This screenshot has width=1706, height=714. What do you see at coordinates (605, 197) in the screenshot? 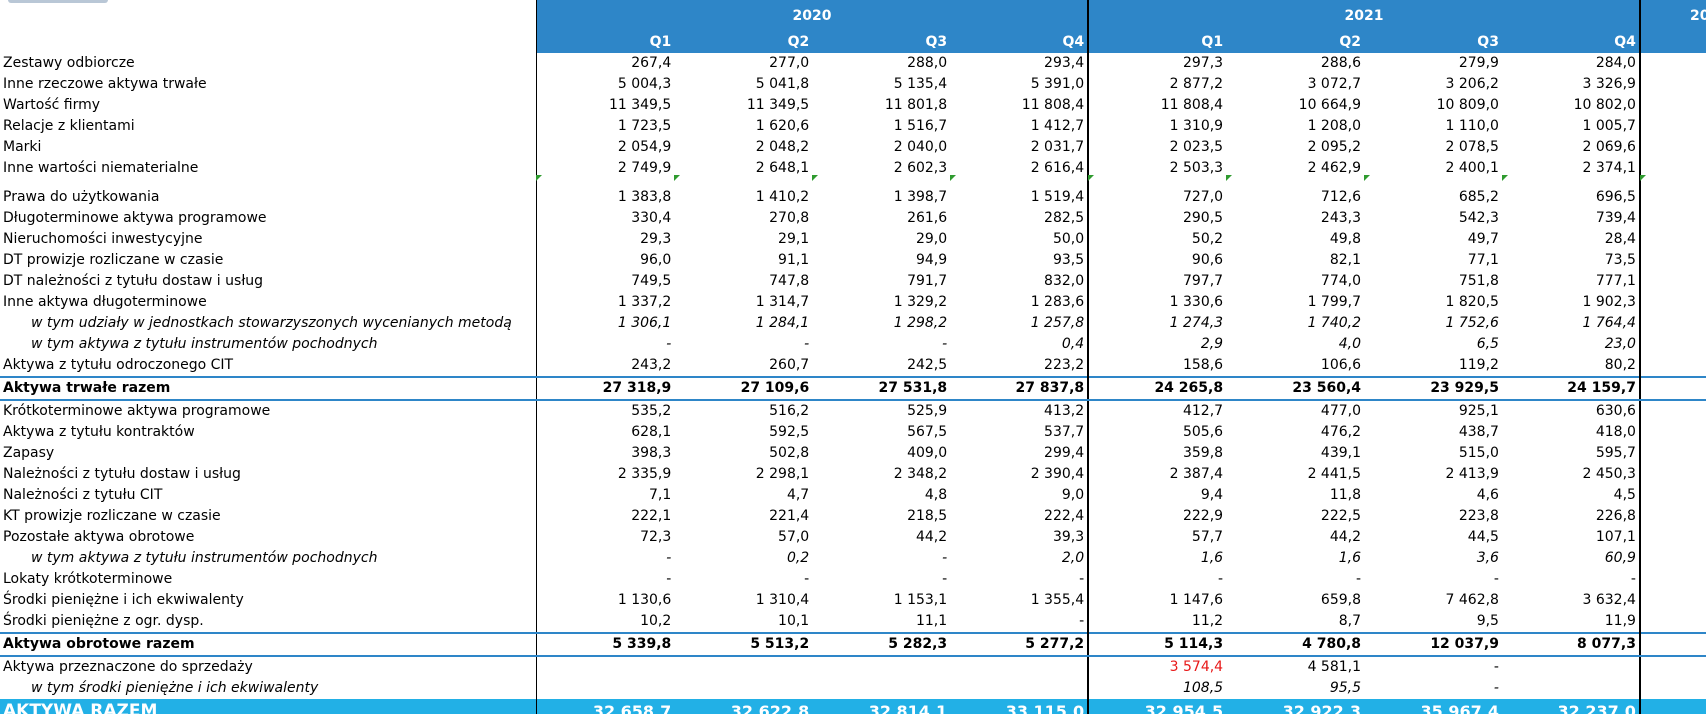
I see `value-cell: 1 383,8` at bounding box center [605, 197].